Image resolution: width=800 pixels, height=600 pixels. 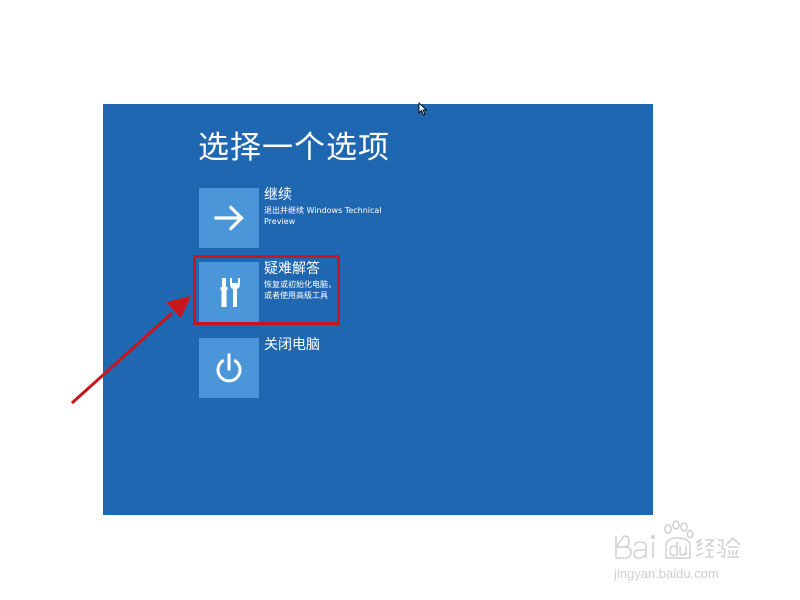 I want to click on troubleshoot-description-line: 或者使用高级工具, so click(x=296, y=295).